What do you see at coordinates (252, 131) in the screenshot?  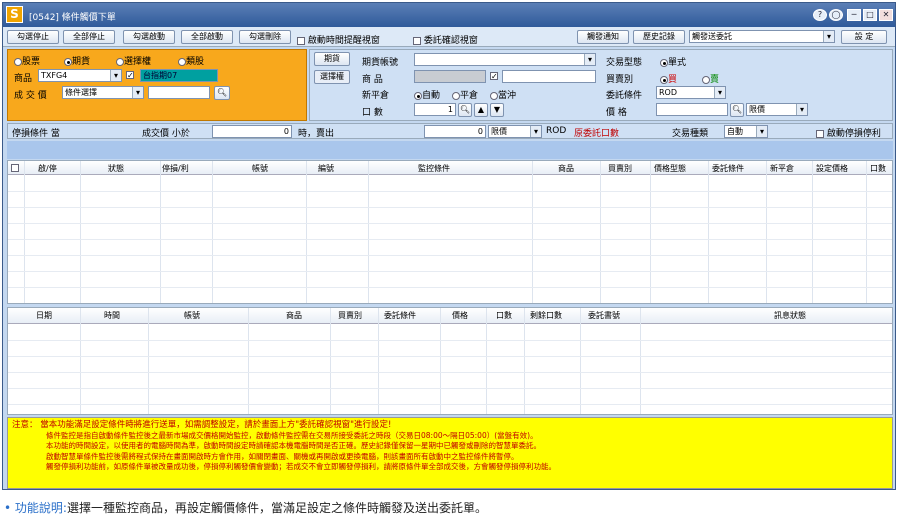 I see `stop-value-input: 0` at bounding box center [252, 131].